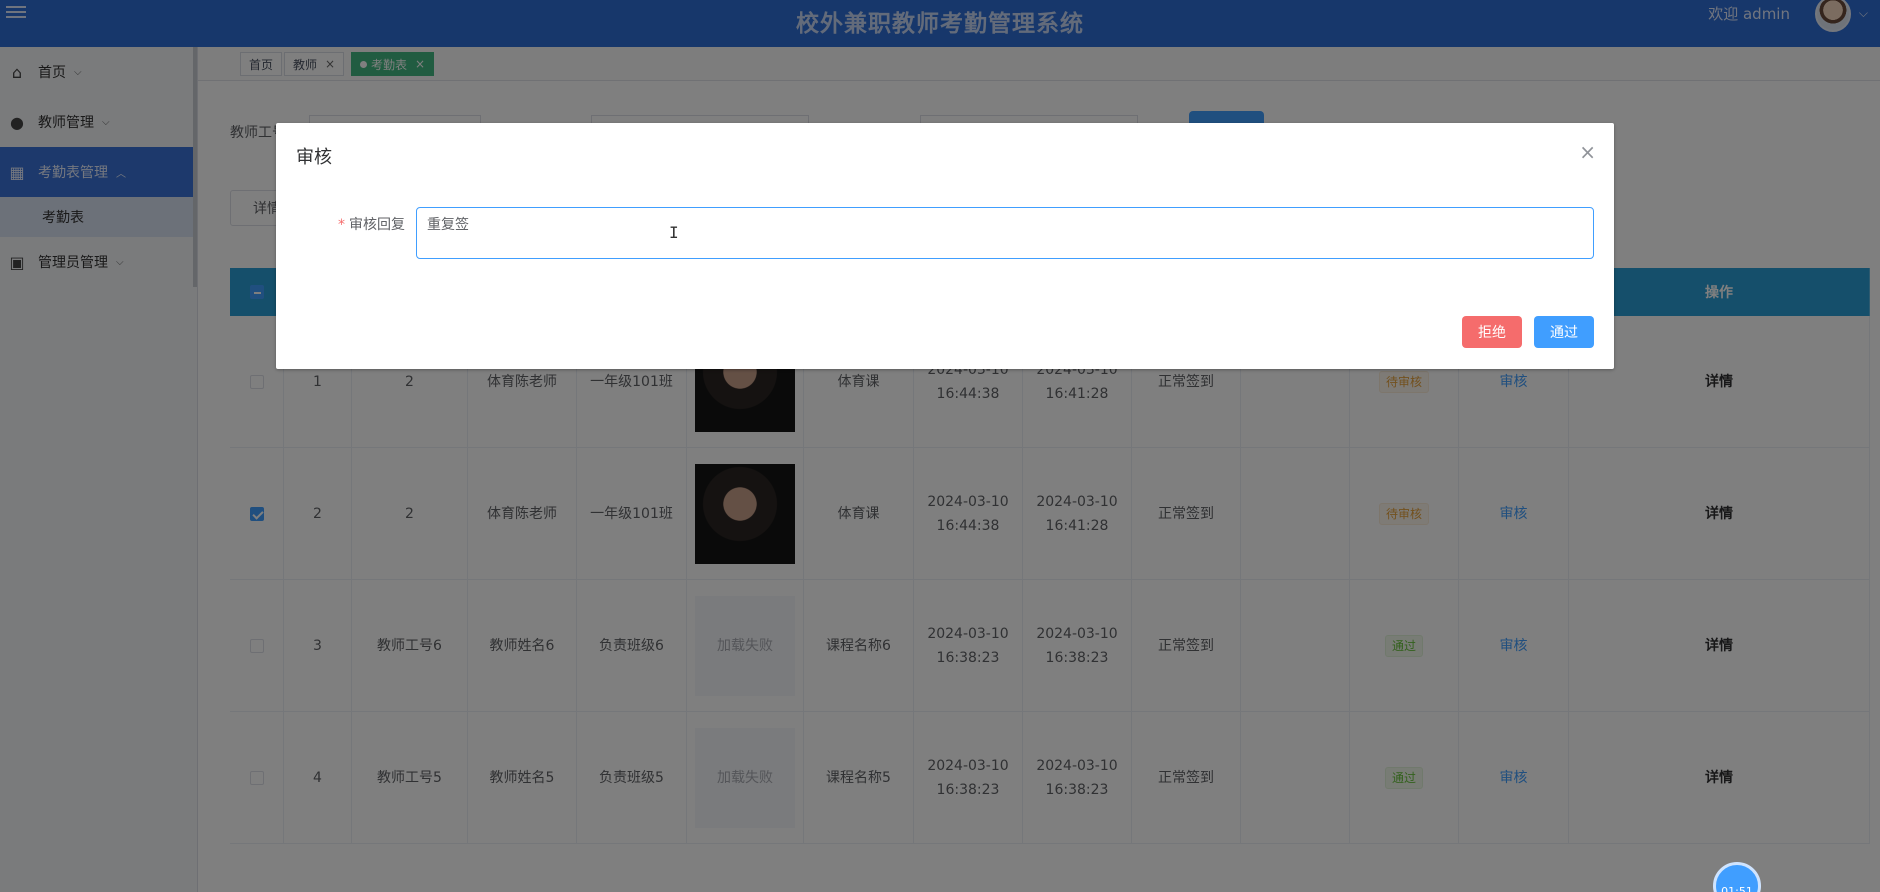 The height and width of the screenshot is (892, 1880). What do you see at coordinates (377, 225) in the screenshot?
I see `audit-reply-label-text: 审核回复` at bounding box center [377, 225].